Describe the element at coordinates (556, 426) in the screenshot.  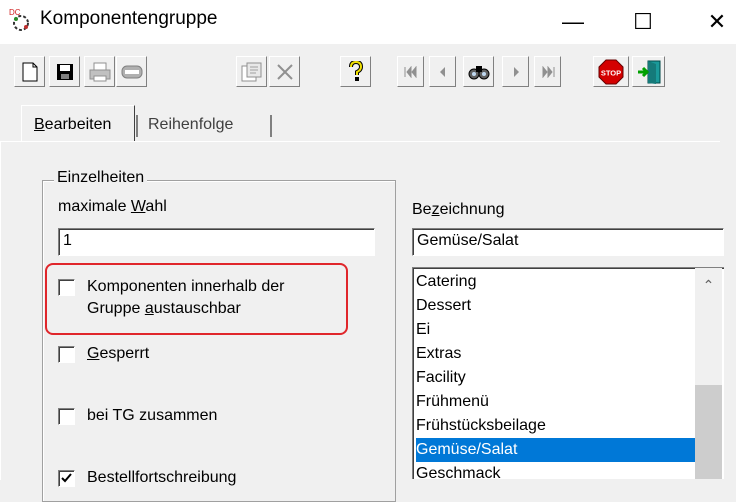
I see `list-item: Frühstücksbeilage` at that location.